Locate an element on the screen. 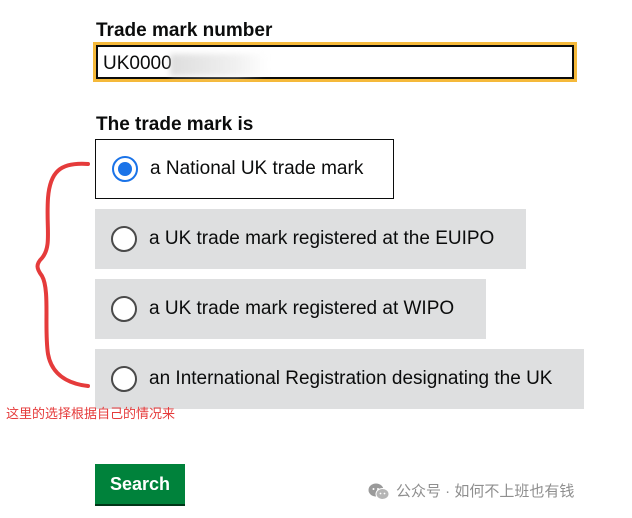 The height and width of the screenshot is (518, 632). radio-option-wipo: a UK trade mark registered at WIPO is located at coordinates (290, 309).